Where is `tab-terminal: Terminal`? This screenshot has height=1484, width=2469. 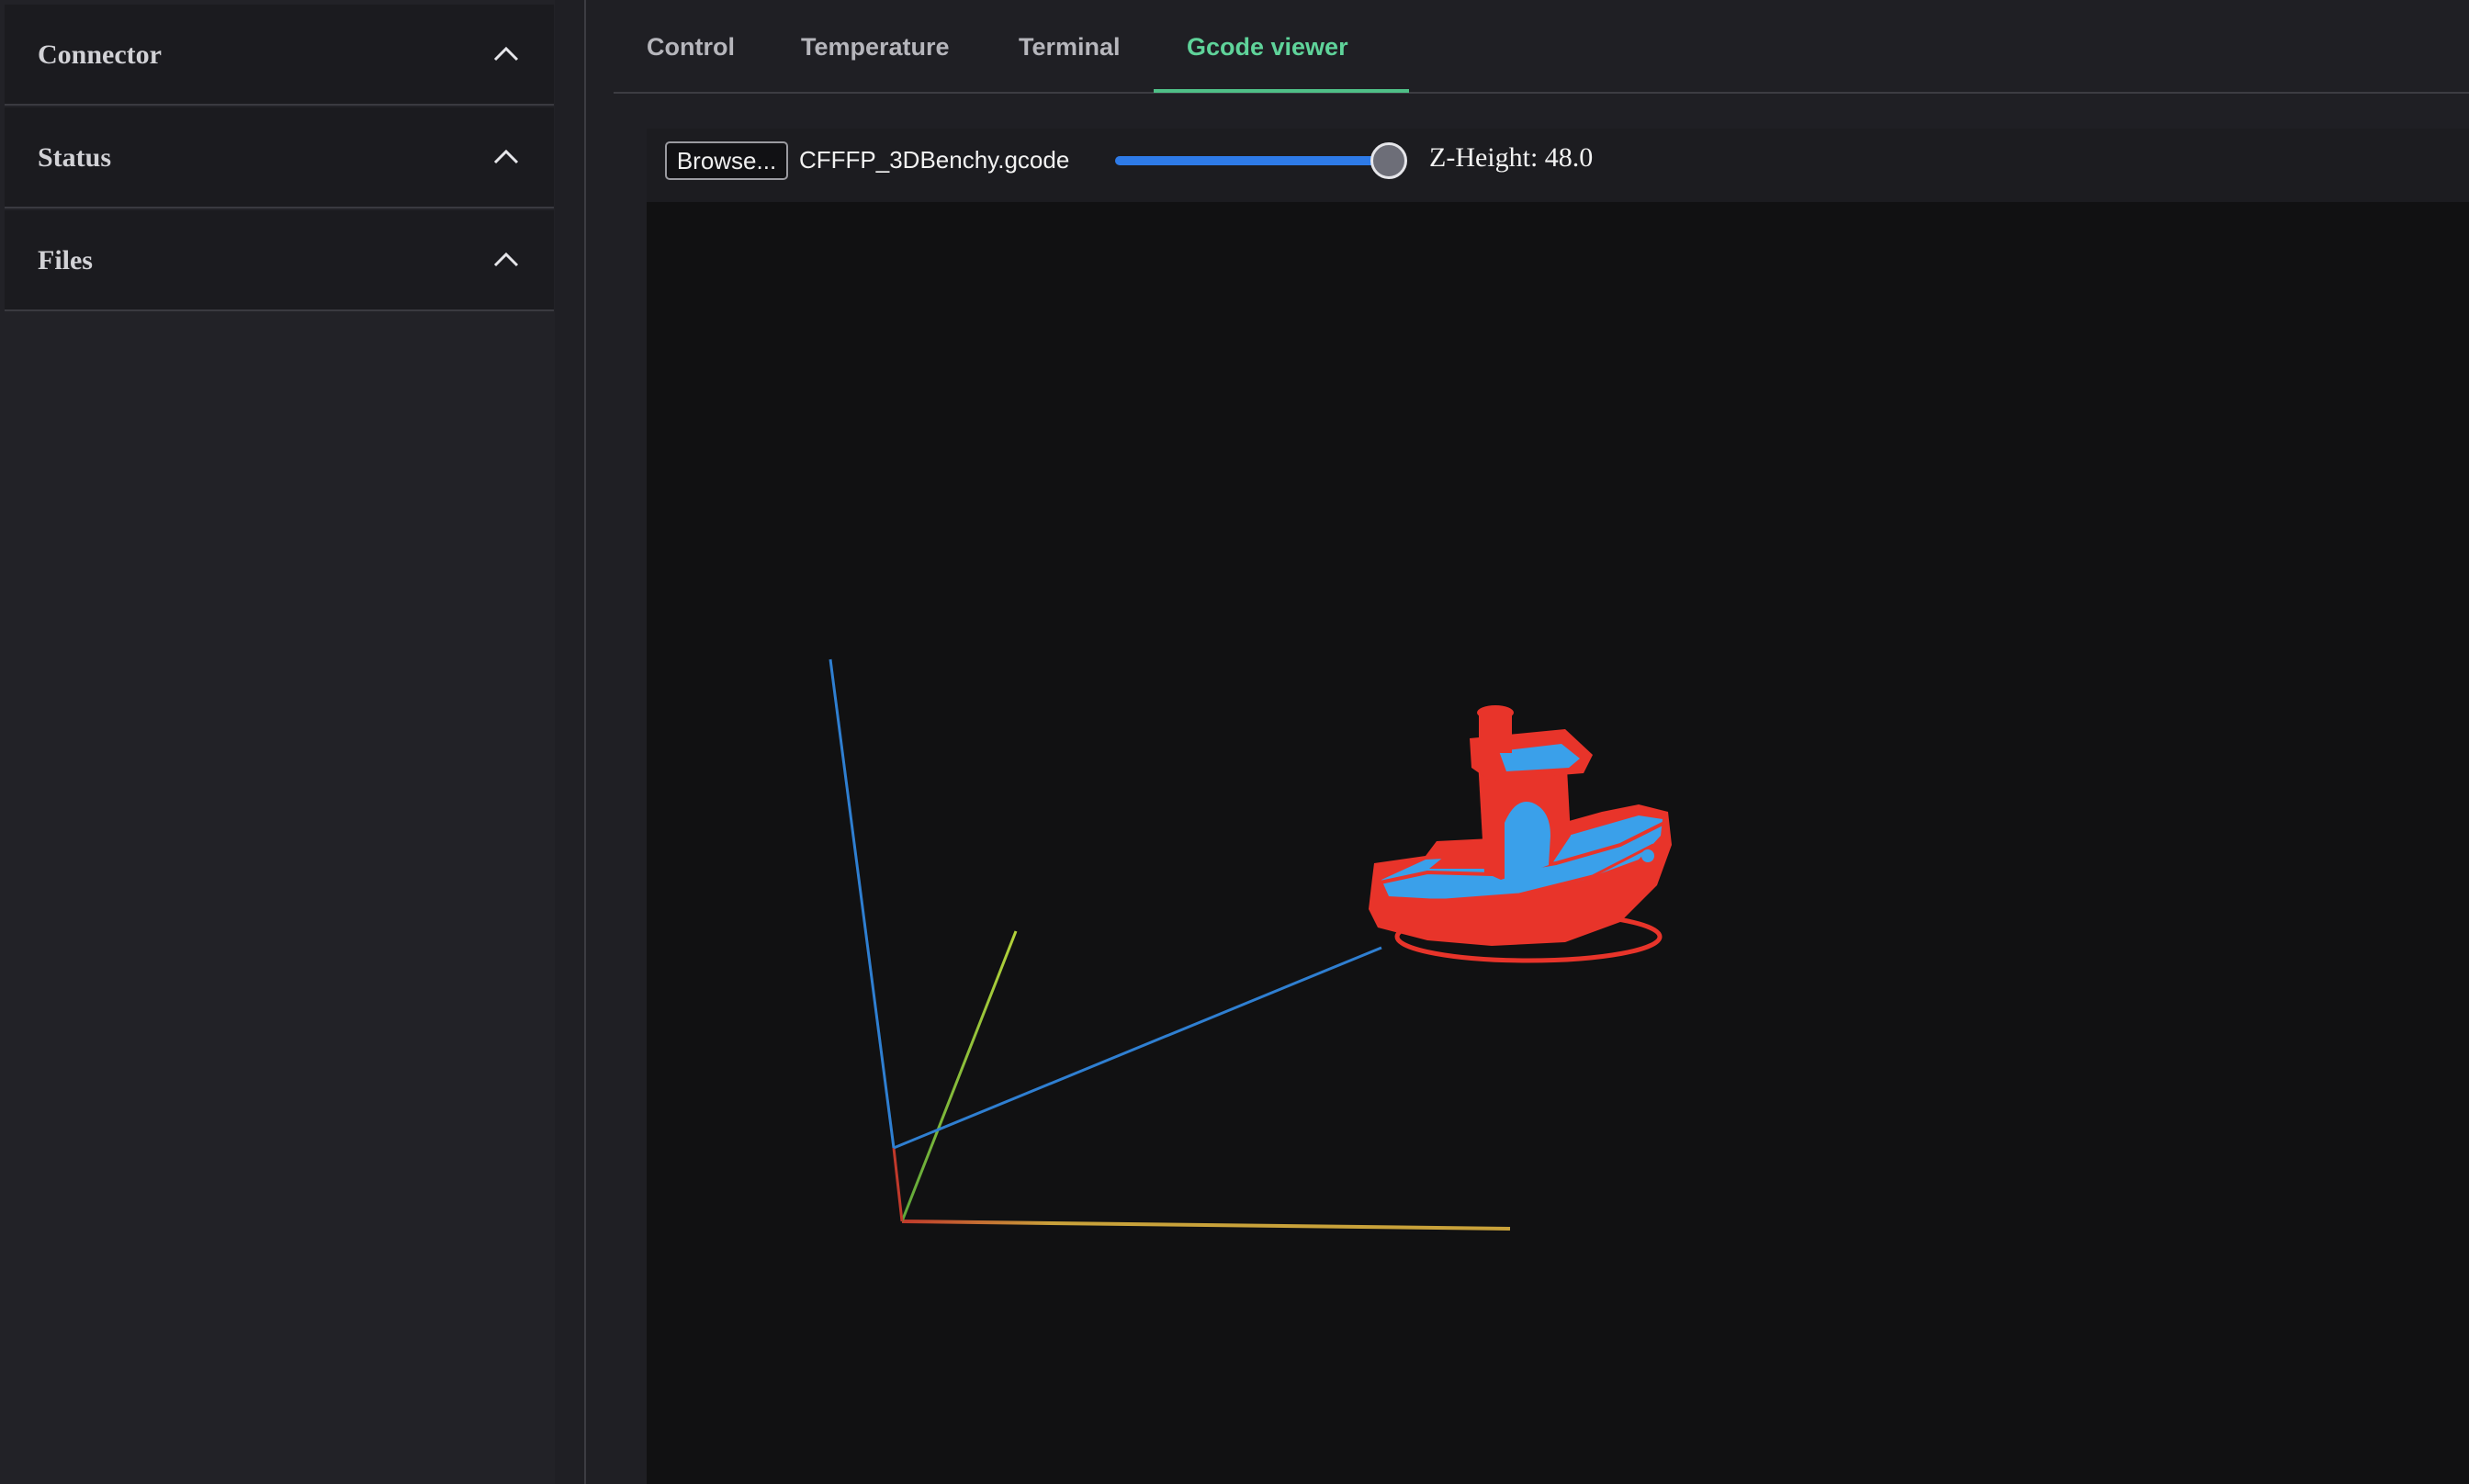 tab-terminal: Terminal is located at coordinates (1070, 47).